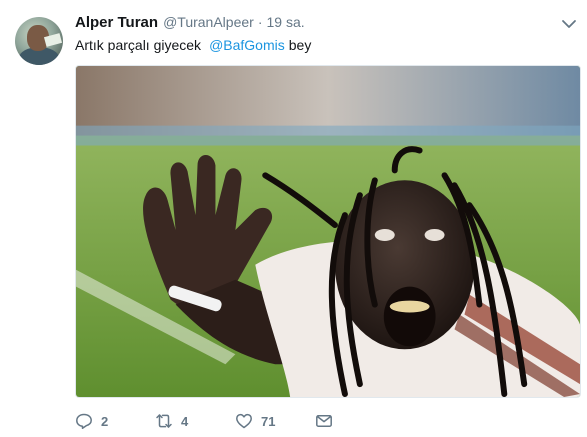  I want to click on tweet-text-after: bey, so click(300, 45).